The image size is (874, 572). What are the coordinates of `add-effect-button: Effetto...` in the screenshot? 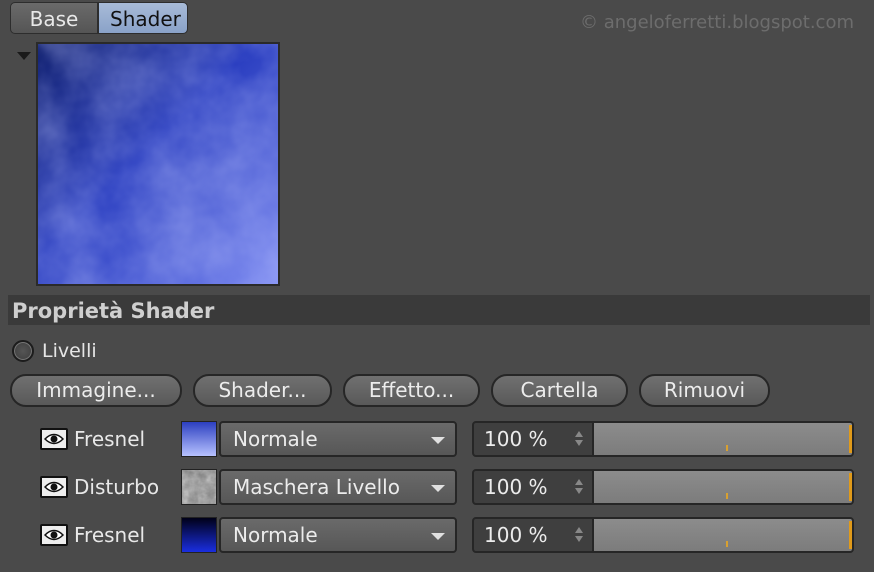 It's located at (411, 390).